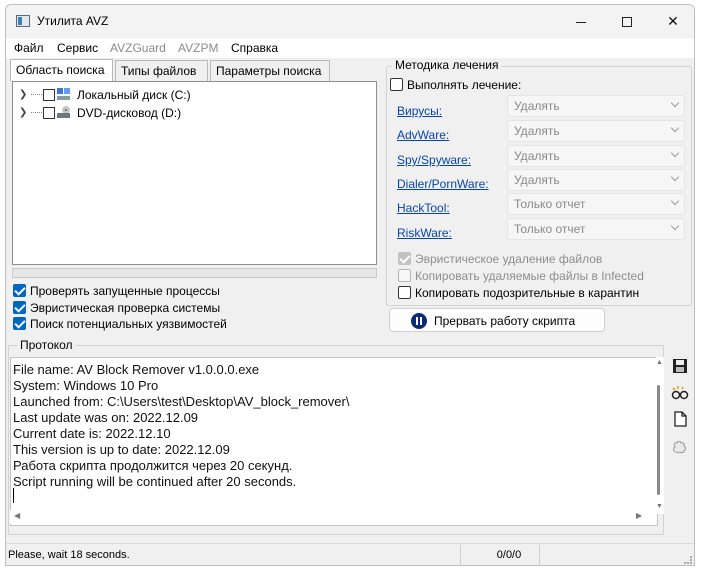  Describe the element at coordinates (125, 308) in the screenshot. I see `option-label: Эвристическая проверка системы` at that location.